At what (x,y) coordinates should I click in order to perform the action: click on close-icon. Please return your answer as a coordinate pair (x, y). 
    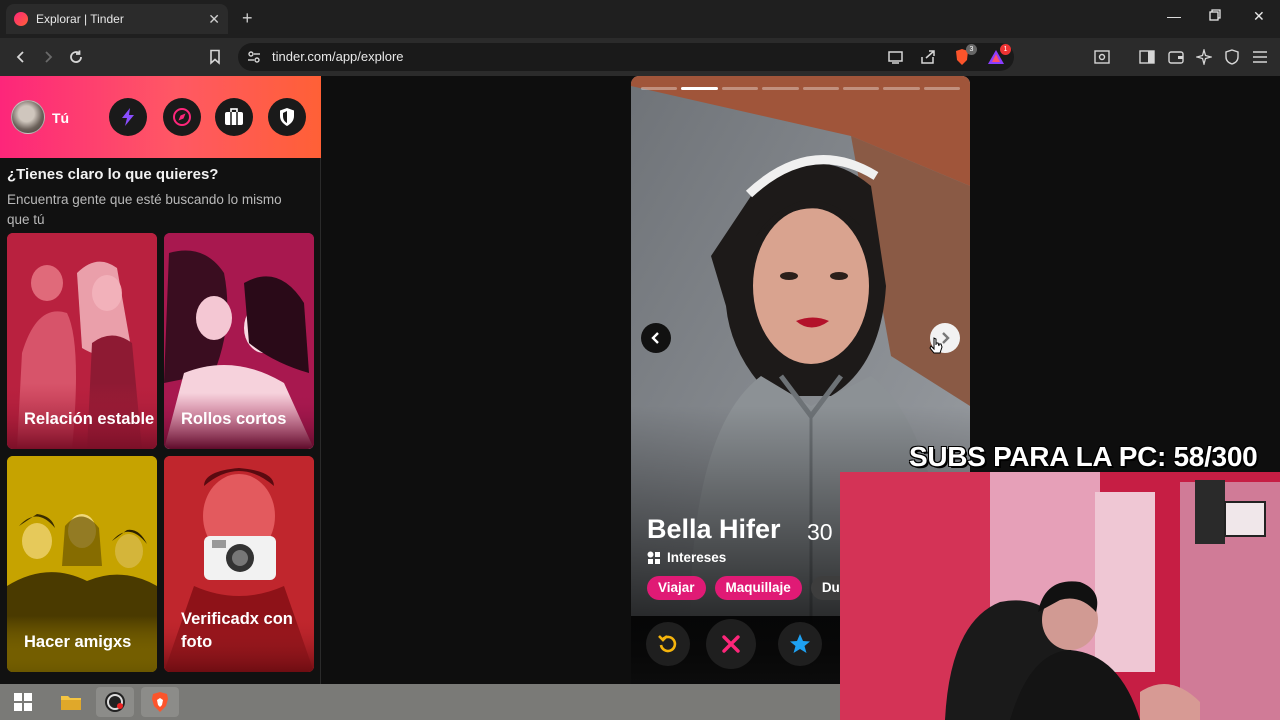
    Looking at the image, I should click on (731, 644).